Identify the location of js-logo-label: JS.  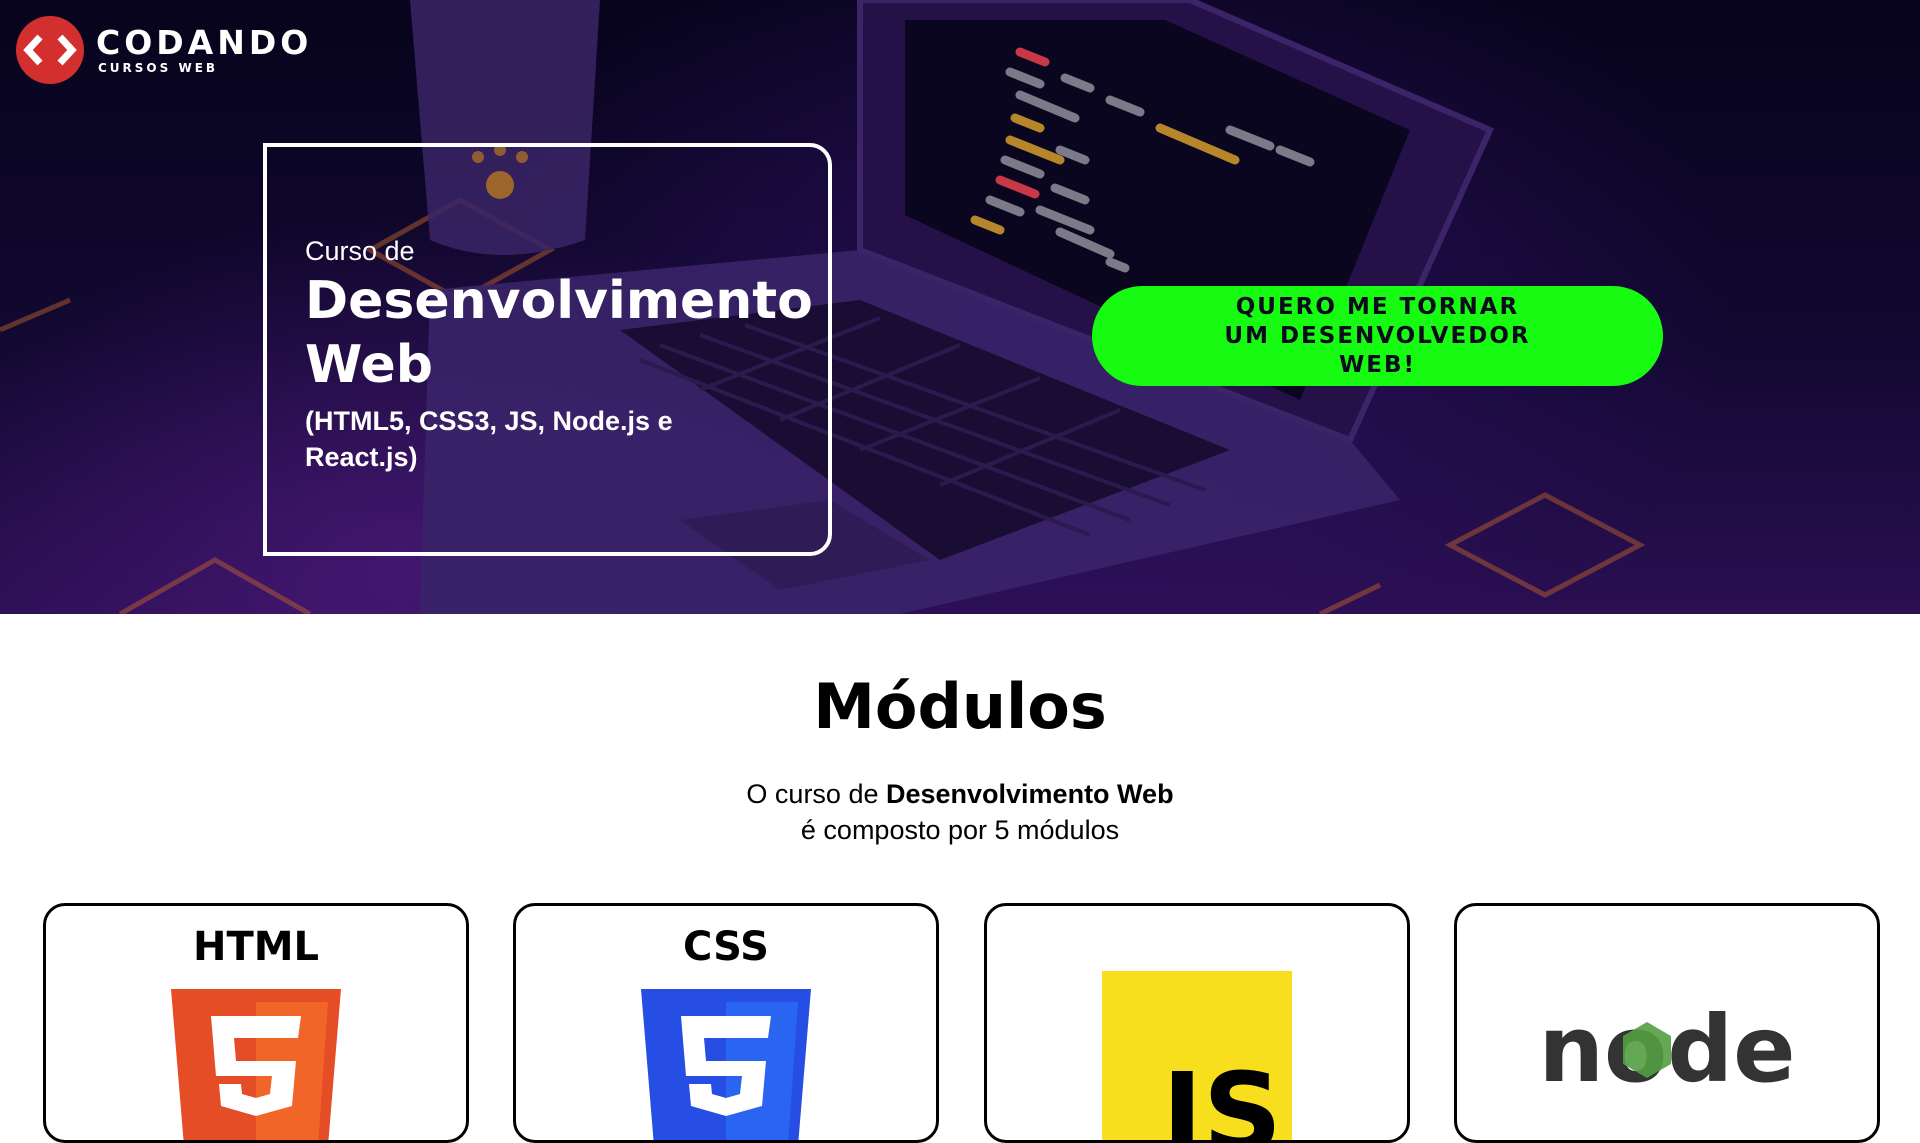
(1218, 1096).